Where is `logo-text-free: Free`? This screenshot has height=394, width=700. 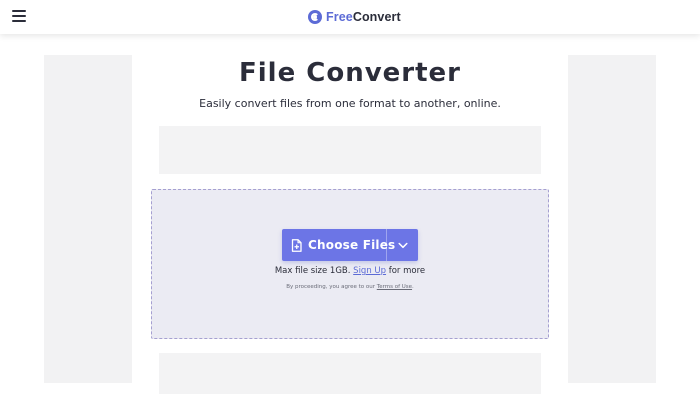
logo-text-free: Free is located at coordinates (339, 17).